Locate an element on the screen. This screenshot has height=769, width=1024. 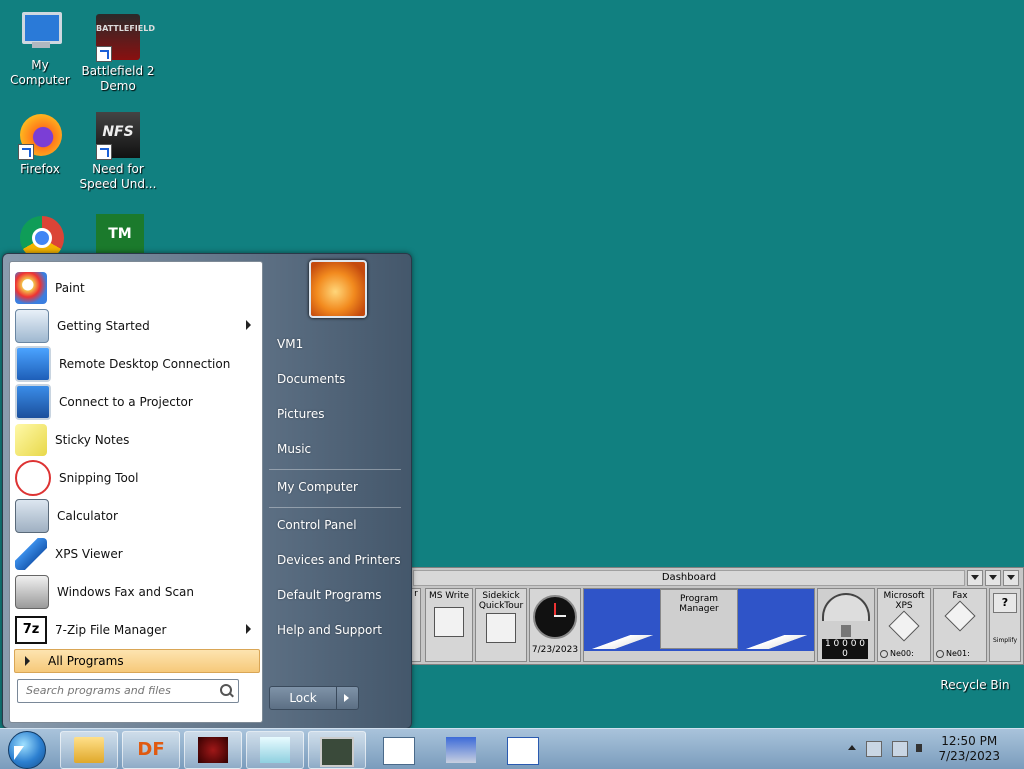
calculator-icon is located at coordinates (32, 516).